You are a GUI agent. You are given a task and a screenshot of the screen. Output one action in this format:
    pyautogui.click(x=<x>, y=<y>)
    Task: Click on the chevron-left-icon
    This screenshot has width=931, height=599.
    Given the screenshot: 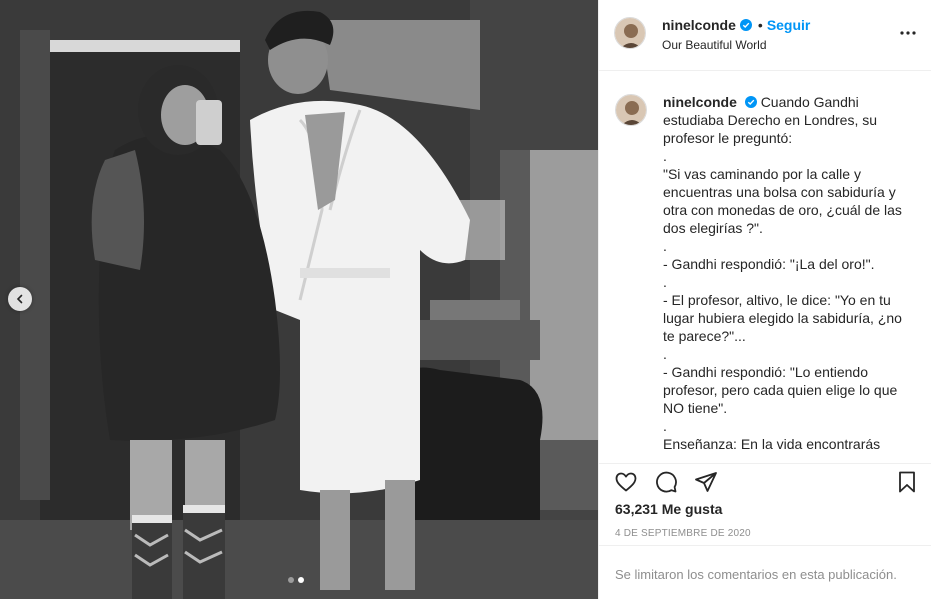 What is the action you would take?
    pyautogui.click(x=19, y=299)
    